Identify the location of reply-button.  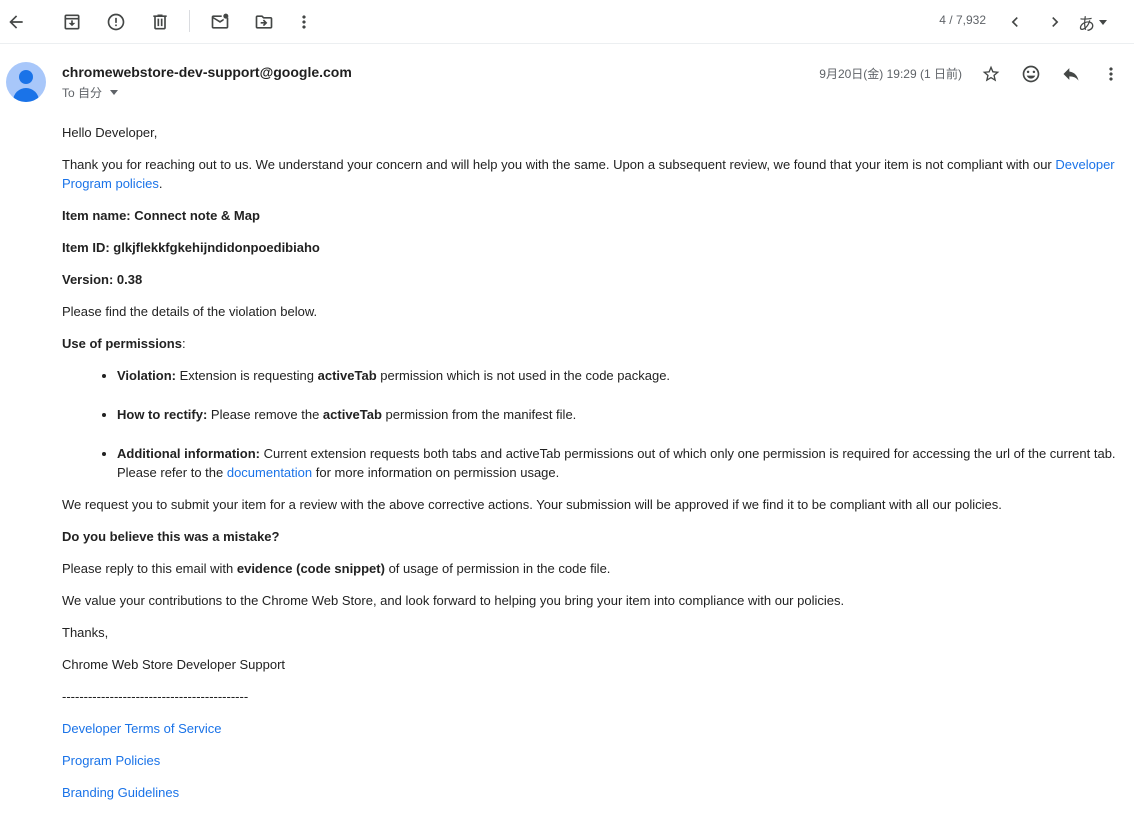
(1071, 74).